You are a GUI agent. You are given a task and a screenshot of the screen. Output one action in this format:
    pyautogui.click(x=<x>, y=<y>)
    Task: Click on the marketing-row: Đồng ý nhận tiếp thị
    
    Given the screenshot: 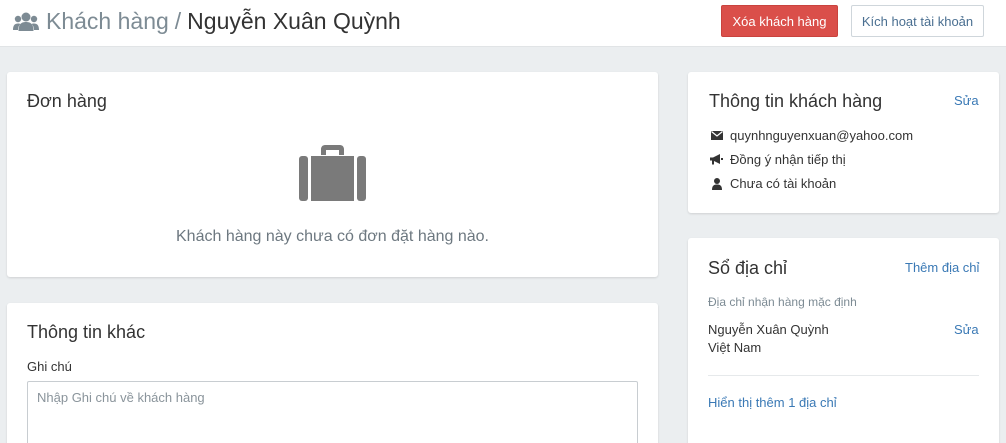 What is the action you would take?
    pyautogui.click(x=778, y=159)
    